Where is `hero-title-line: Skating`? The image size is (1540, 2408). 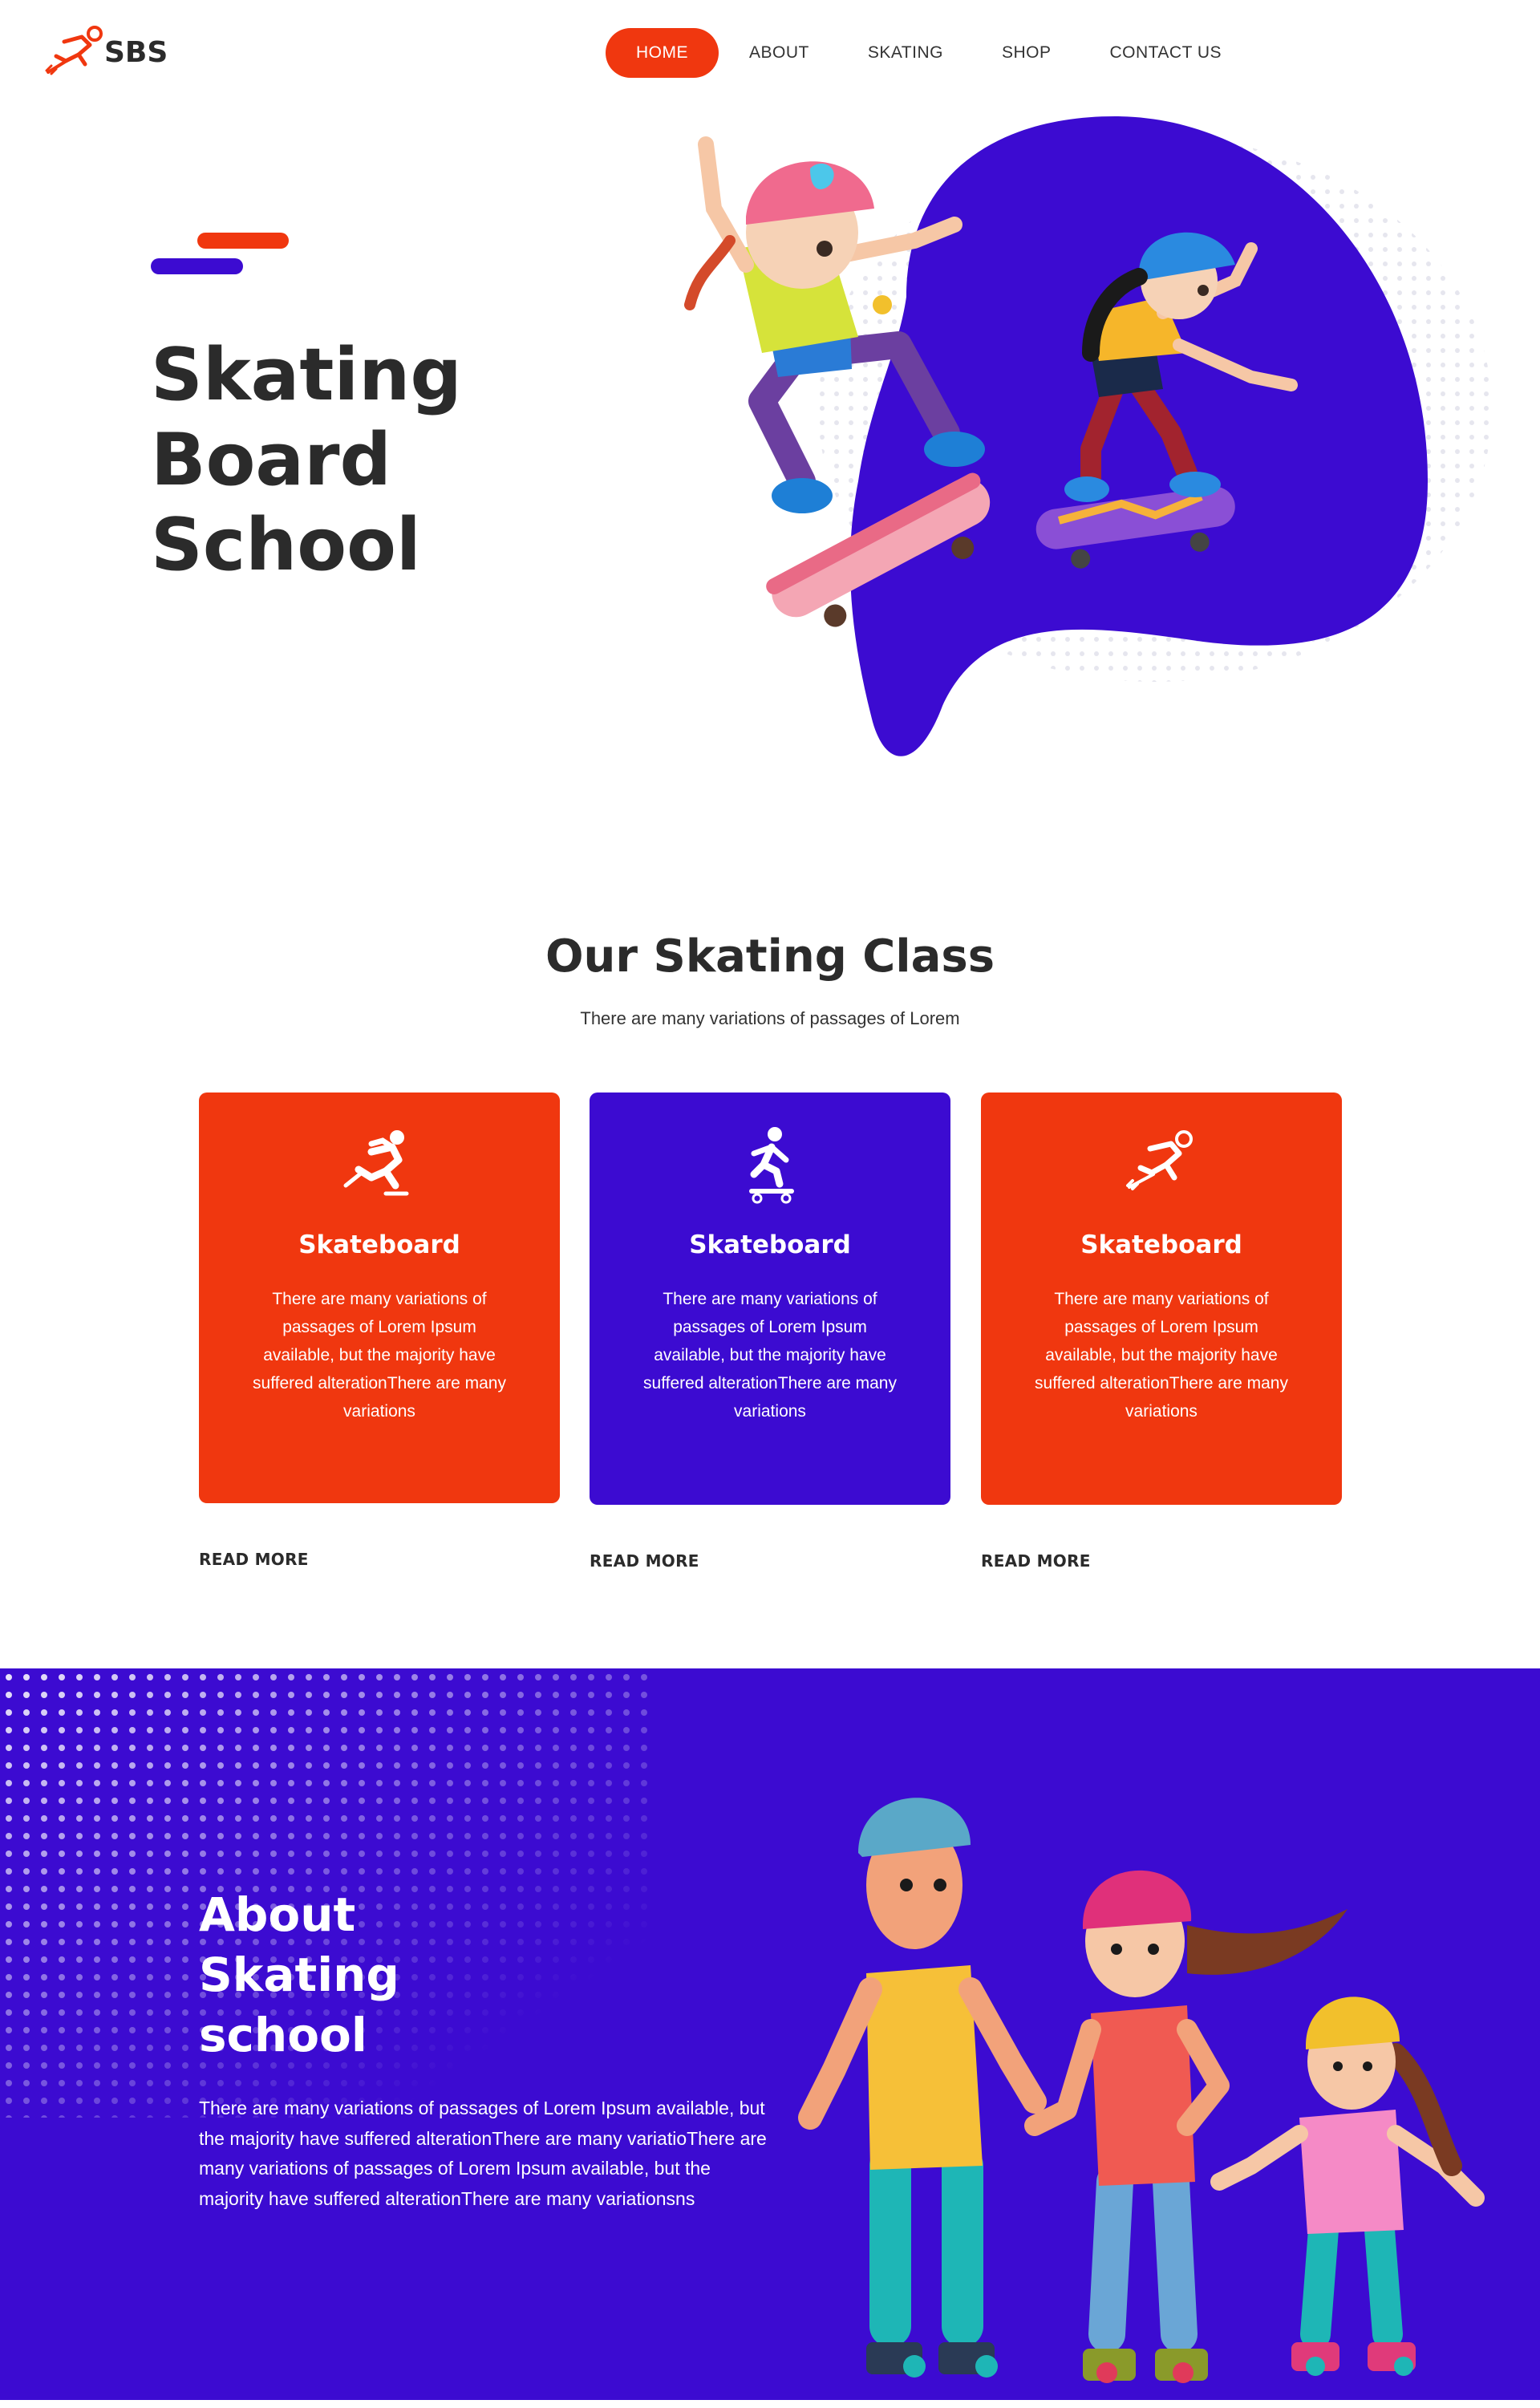 hero-title-line: Skating is located at coordinates (306, 375).